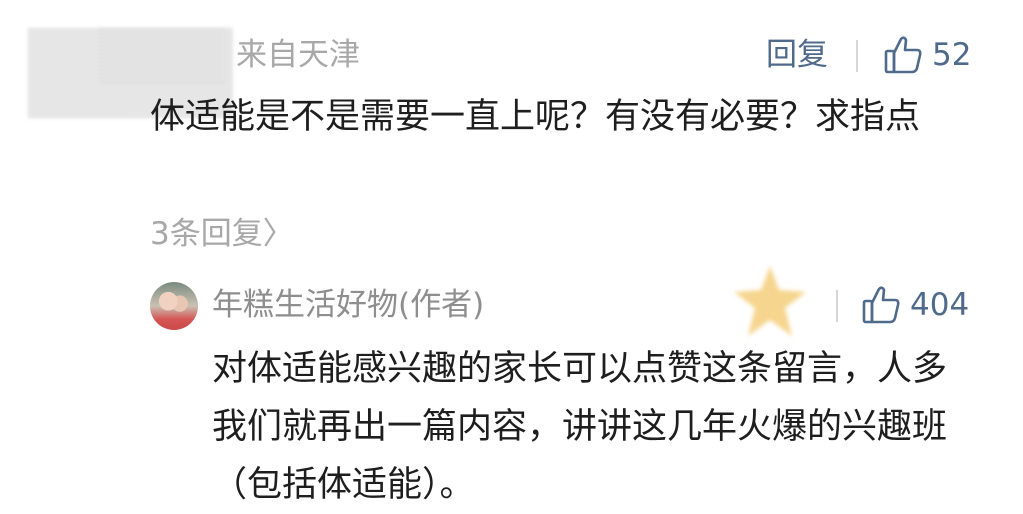  I want to click on author-avatar, so click(174, 306).